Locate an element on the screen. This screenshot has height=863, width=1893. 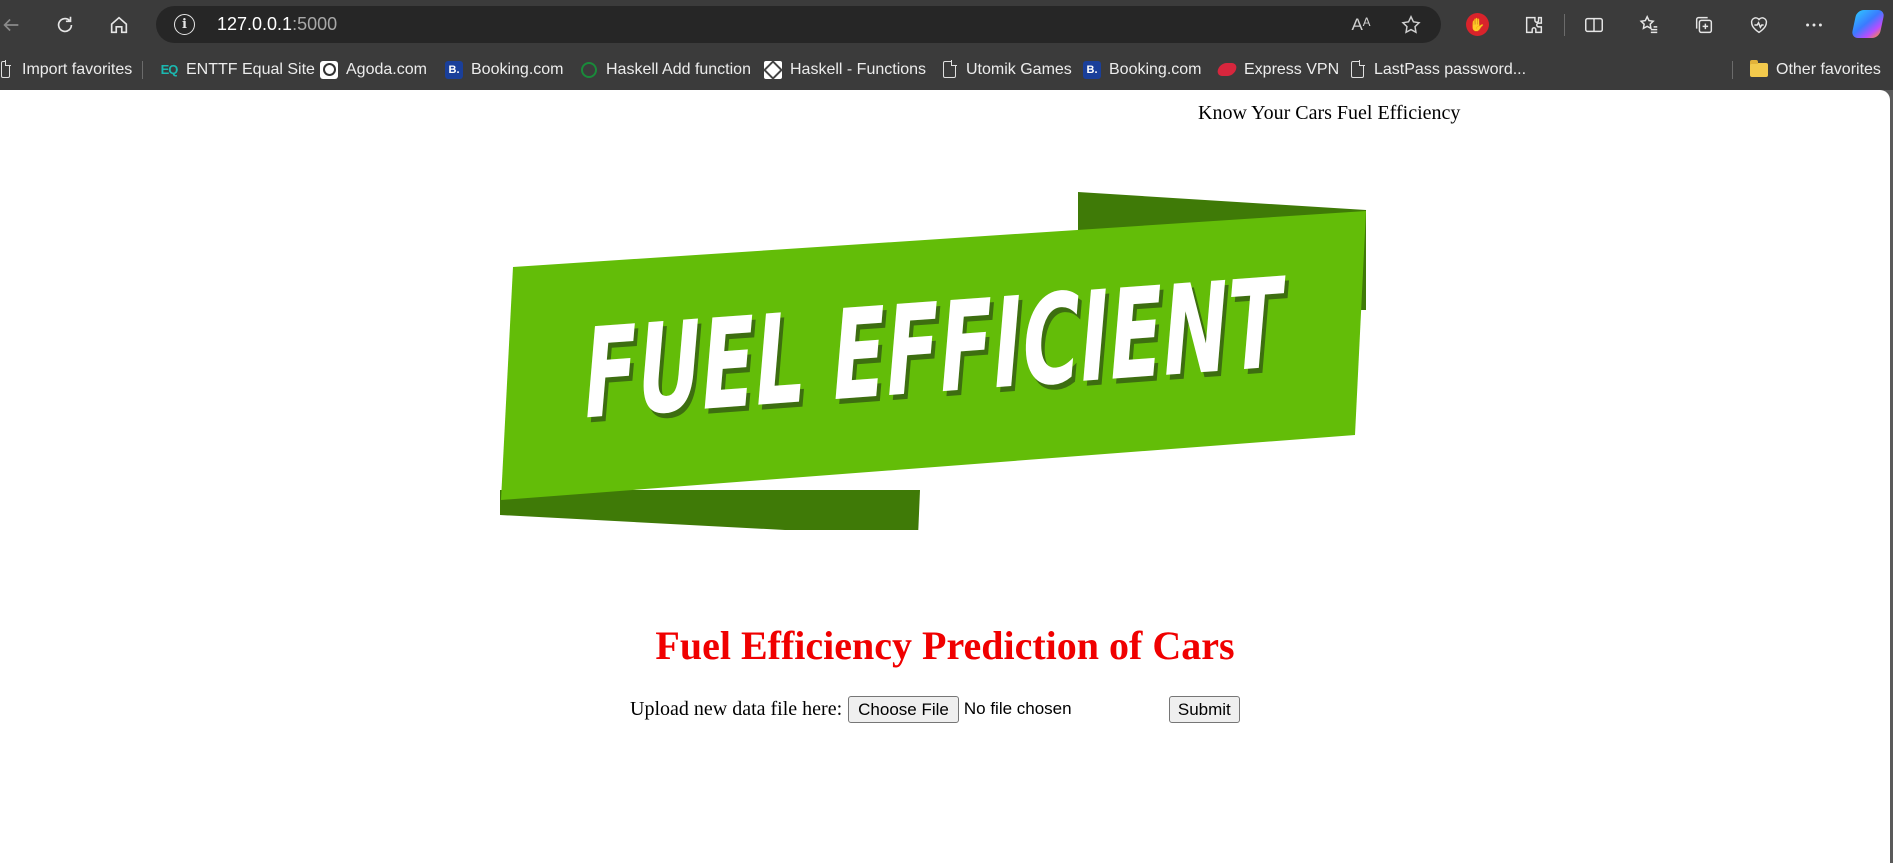
bookmark-haskell-functions: Haskell - Functions is located at coordinates (845, 69).